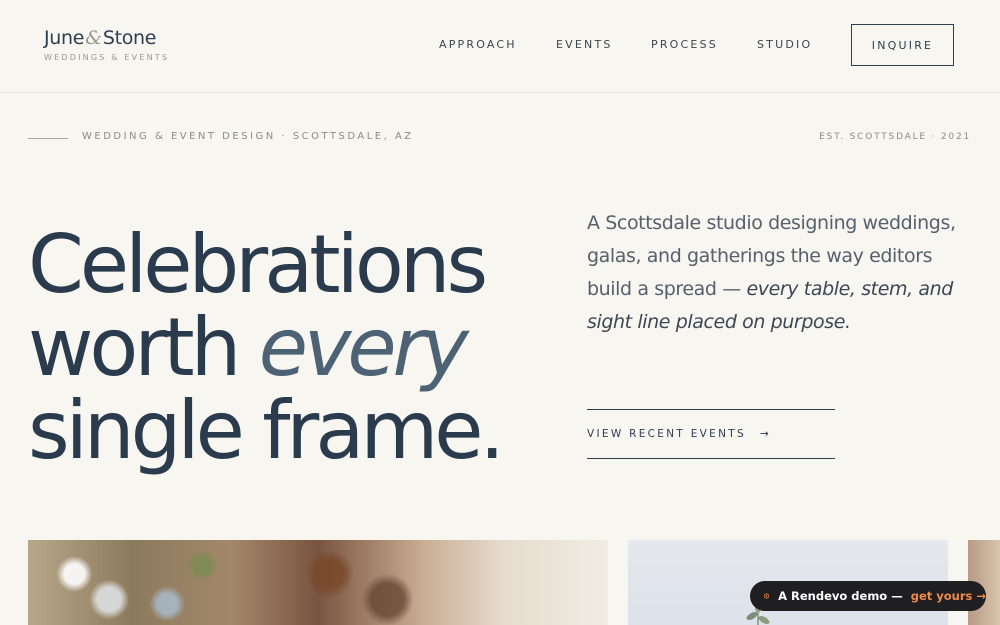  Describe the element at coordinates (64, 38) in the screenshot. I see `brand-name-june: June` at that location.